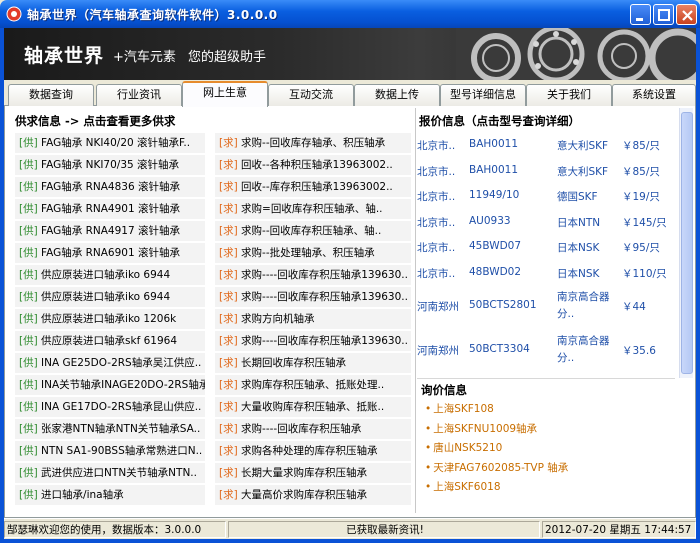  I want to click on quote-model: 48BWD02, so click(495, 272).